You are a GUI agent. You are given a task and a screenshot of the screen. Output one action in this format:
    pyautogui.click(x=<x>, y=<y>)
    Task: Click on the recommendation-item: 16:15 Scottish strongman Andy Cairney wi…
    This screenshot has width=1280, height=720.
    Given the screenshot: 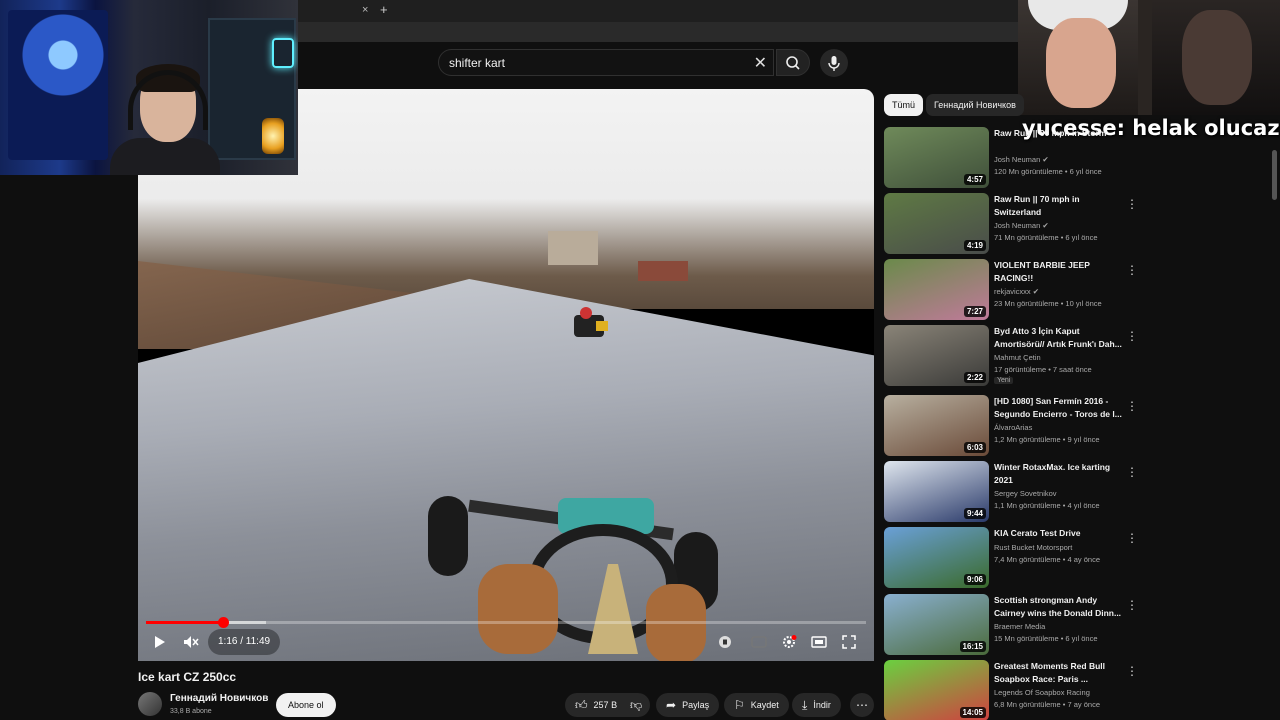 What is the action you would take?
    pyautogui.click(x=1014, y=625)
    